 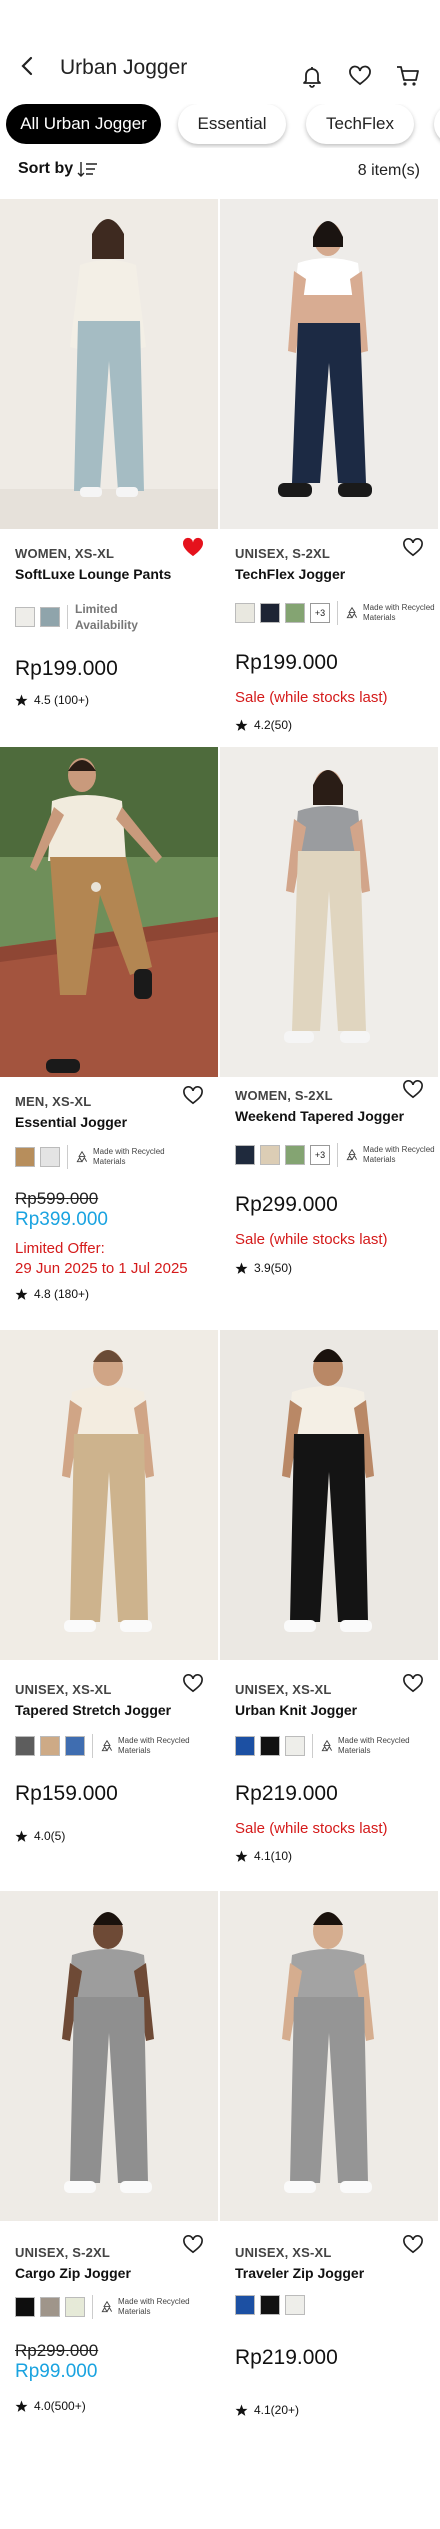 I want to click on product-price: Rp159.000, so click(x=66, y=1793).